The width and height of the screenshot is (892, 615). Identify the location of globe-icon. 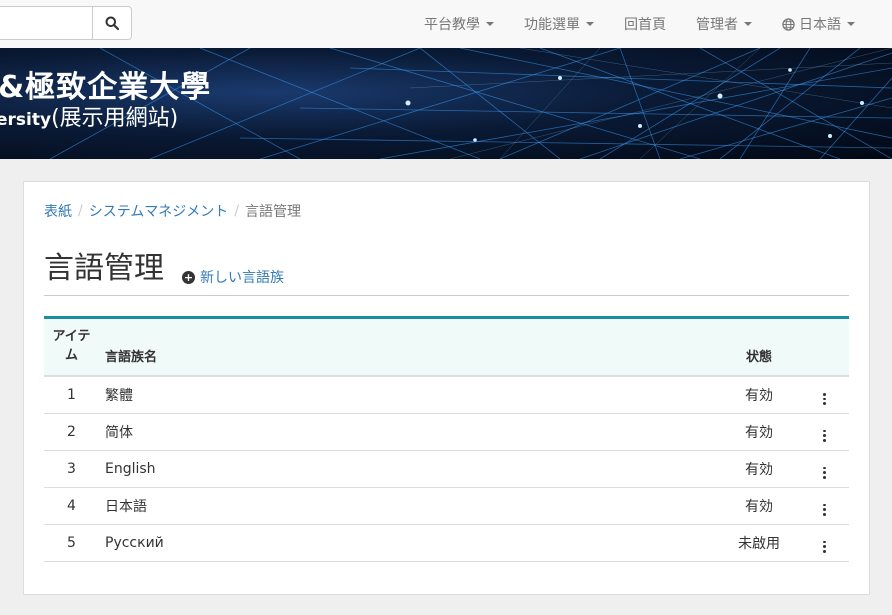
(788, 24).